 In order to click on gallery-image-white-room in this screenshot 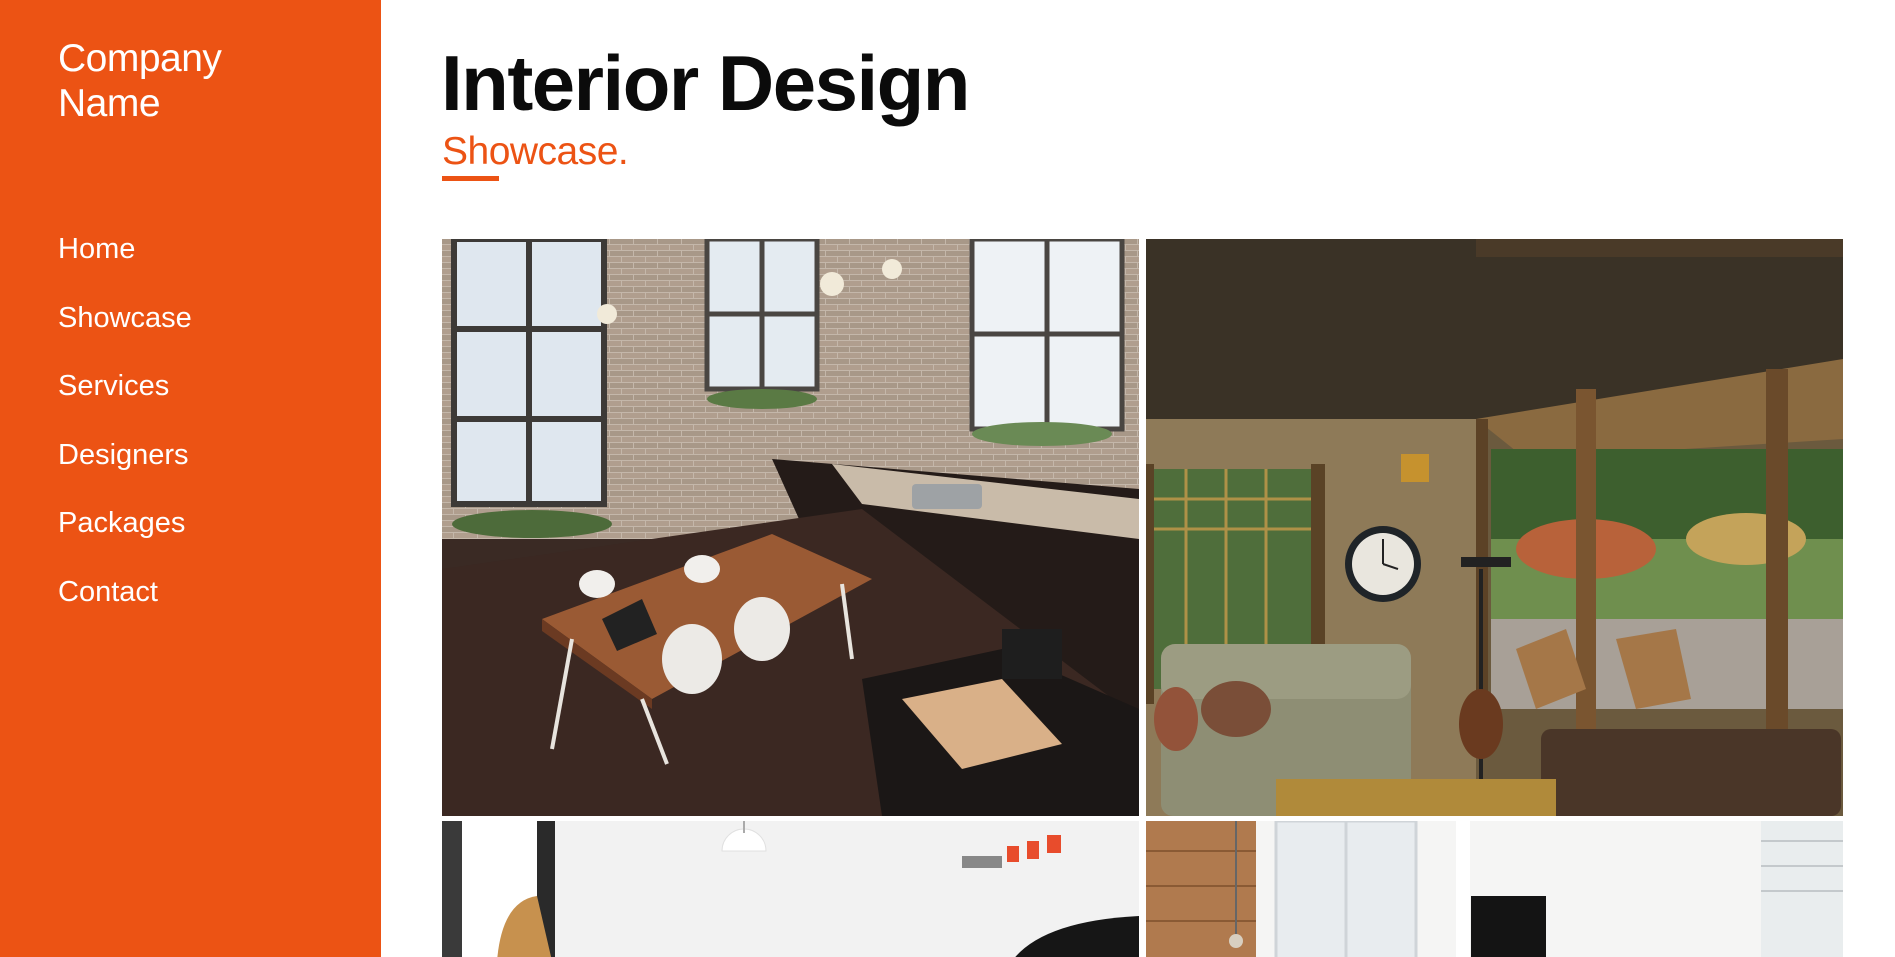, I will do `click(790, 889)`.